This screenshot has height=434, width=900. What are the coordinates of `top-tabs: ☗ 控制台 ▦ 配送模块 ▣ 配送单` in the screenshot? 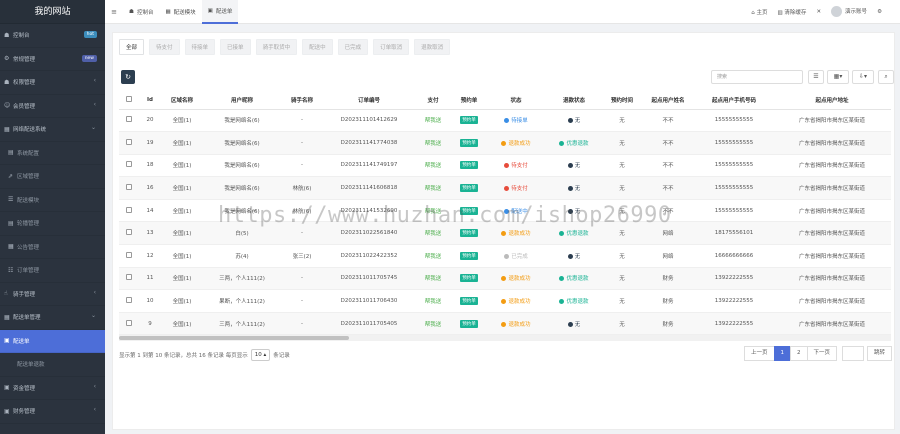 It's located at (181, 12).